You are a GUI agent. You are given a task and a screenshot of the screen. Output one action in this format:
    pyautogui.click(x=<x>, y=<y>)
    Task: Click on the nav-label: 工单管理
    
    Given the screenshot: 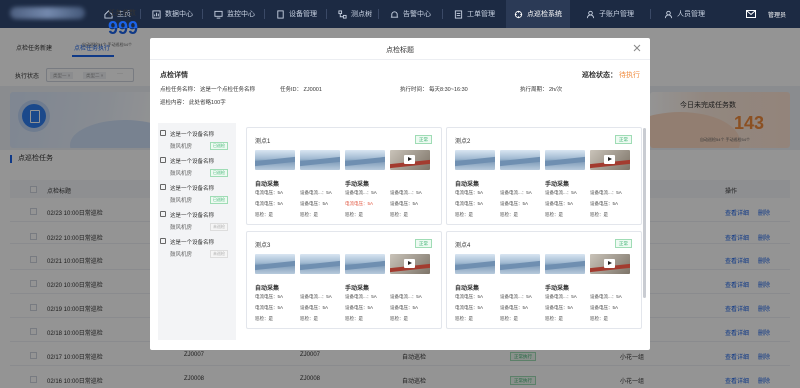 What is the action you would take?
    pyautogui.click(x=481, y=14)
    